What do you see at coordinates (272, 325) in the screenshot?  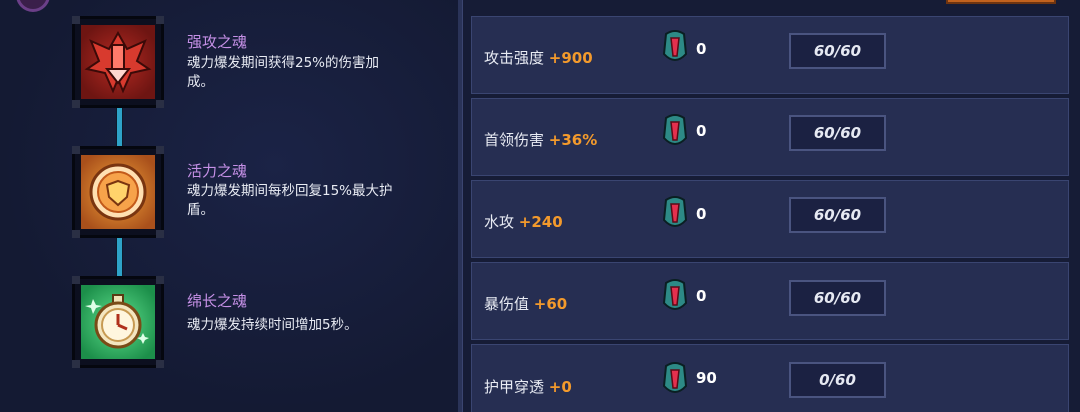 I see `soul-description-line1: 魂力爆发持续时间增加5秒。` at bounding box center [272, 325].